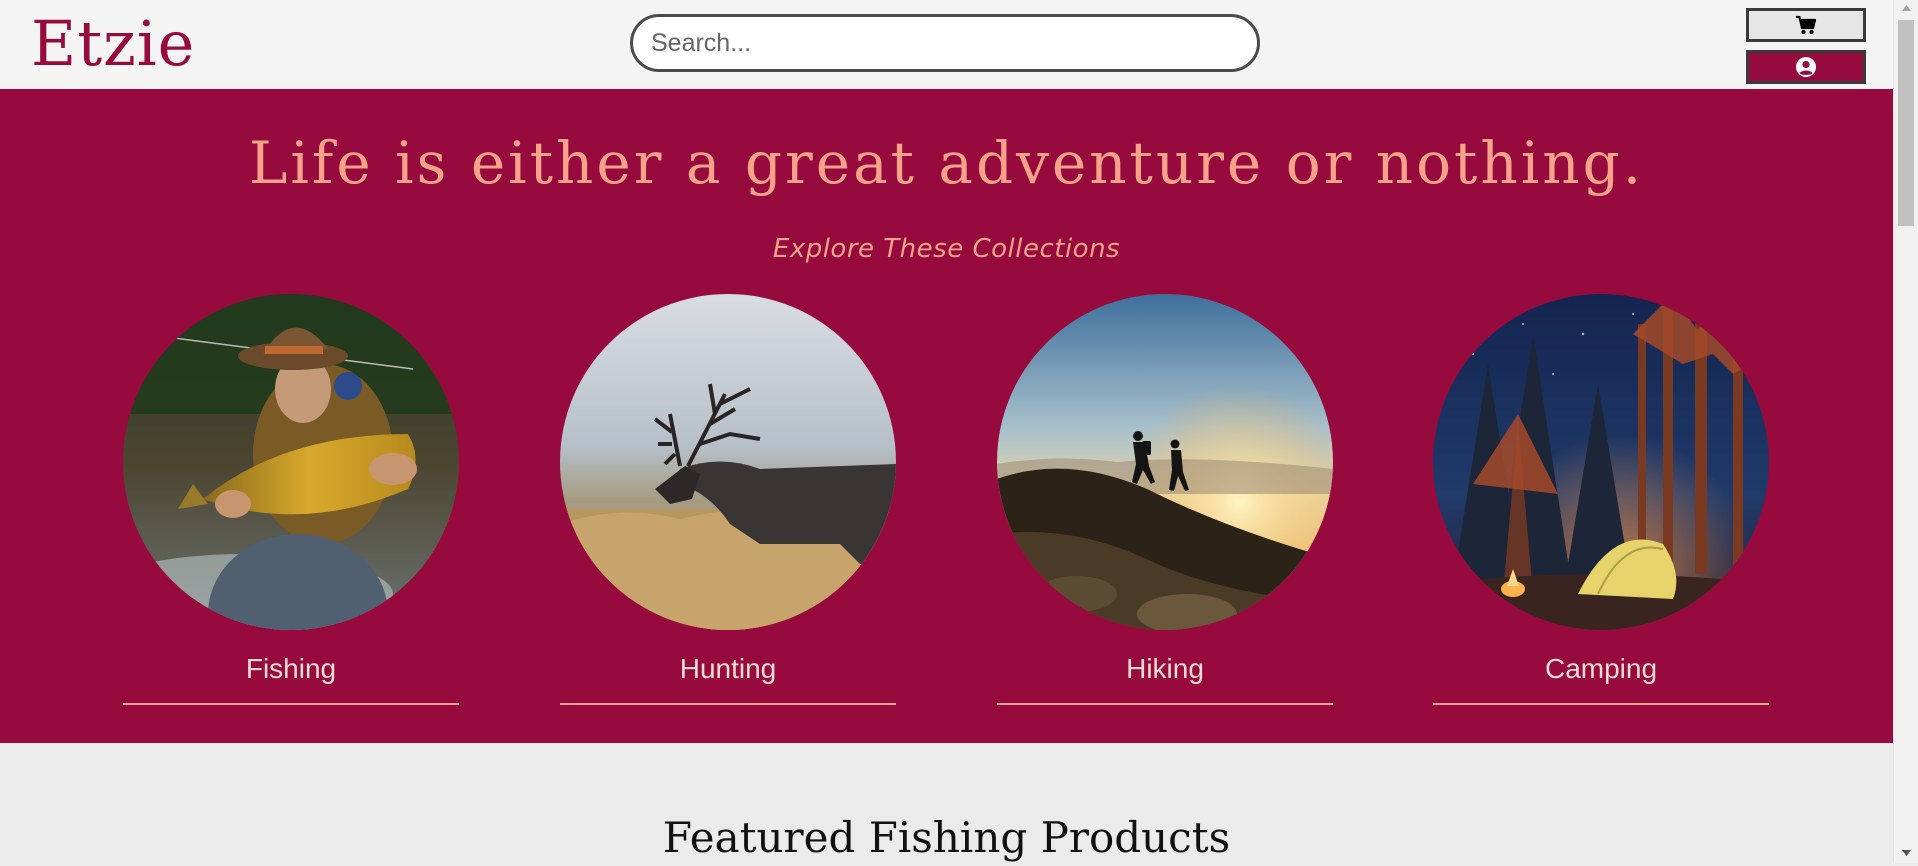 Image resolution: width=1918 pixels, height=866 pixels. I want to click on camping-collection-image, so click(1601, 462).